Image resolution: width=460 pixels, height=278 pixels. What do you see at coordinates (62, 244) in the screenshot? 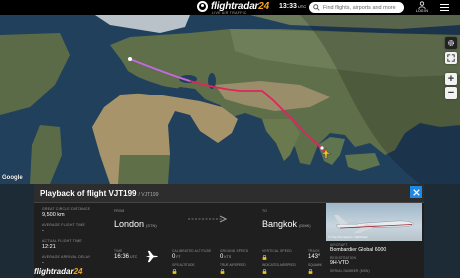
I see `stat-actual-flight-time: ACTUAL FLIGHT TIME 12:21` at bounding box center [62, 244].